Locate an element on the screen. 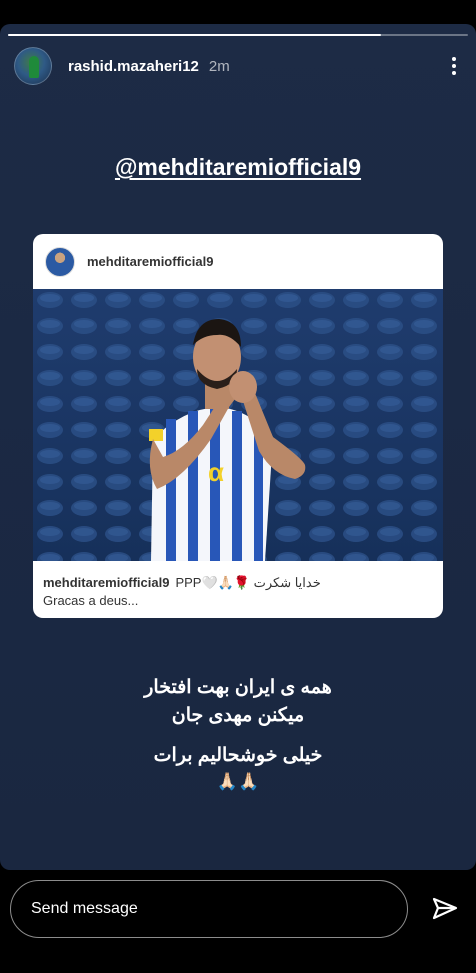 This screenshot has height=973, width=476. story-timestamp: 2m is located at coordinates (219, 66).